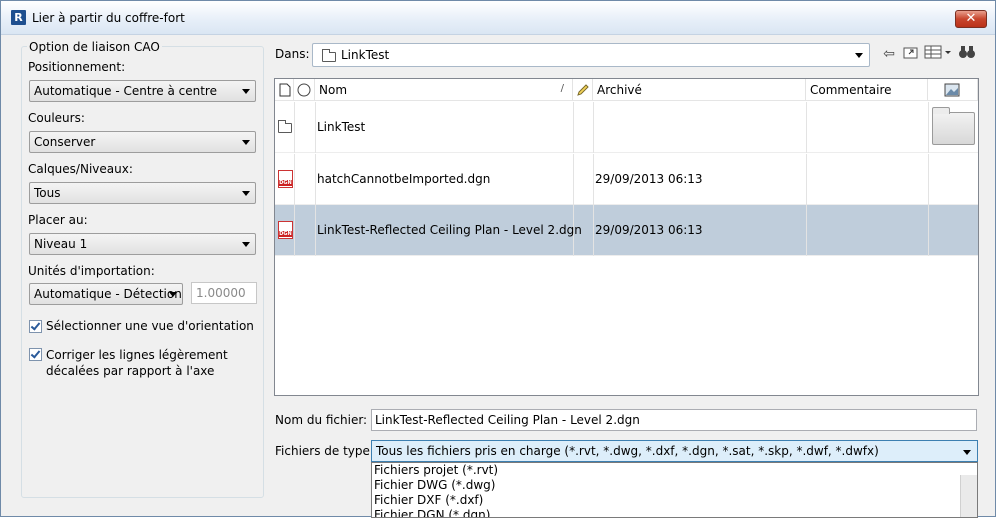 The height and width of the screenshot is (518, 996). I want to click on col-name: Nom /, so click(444, 90).